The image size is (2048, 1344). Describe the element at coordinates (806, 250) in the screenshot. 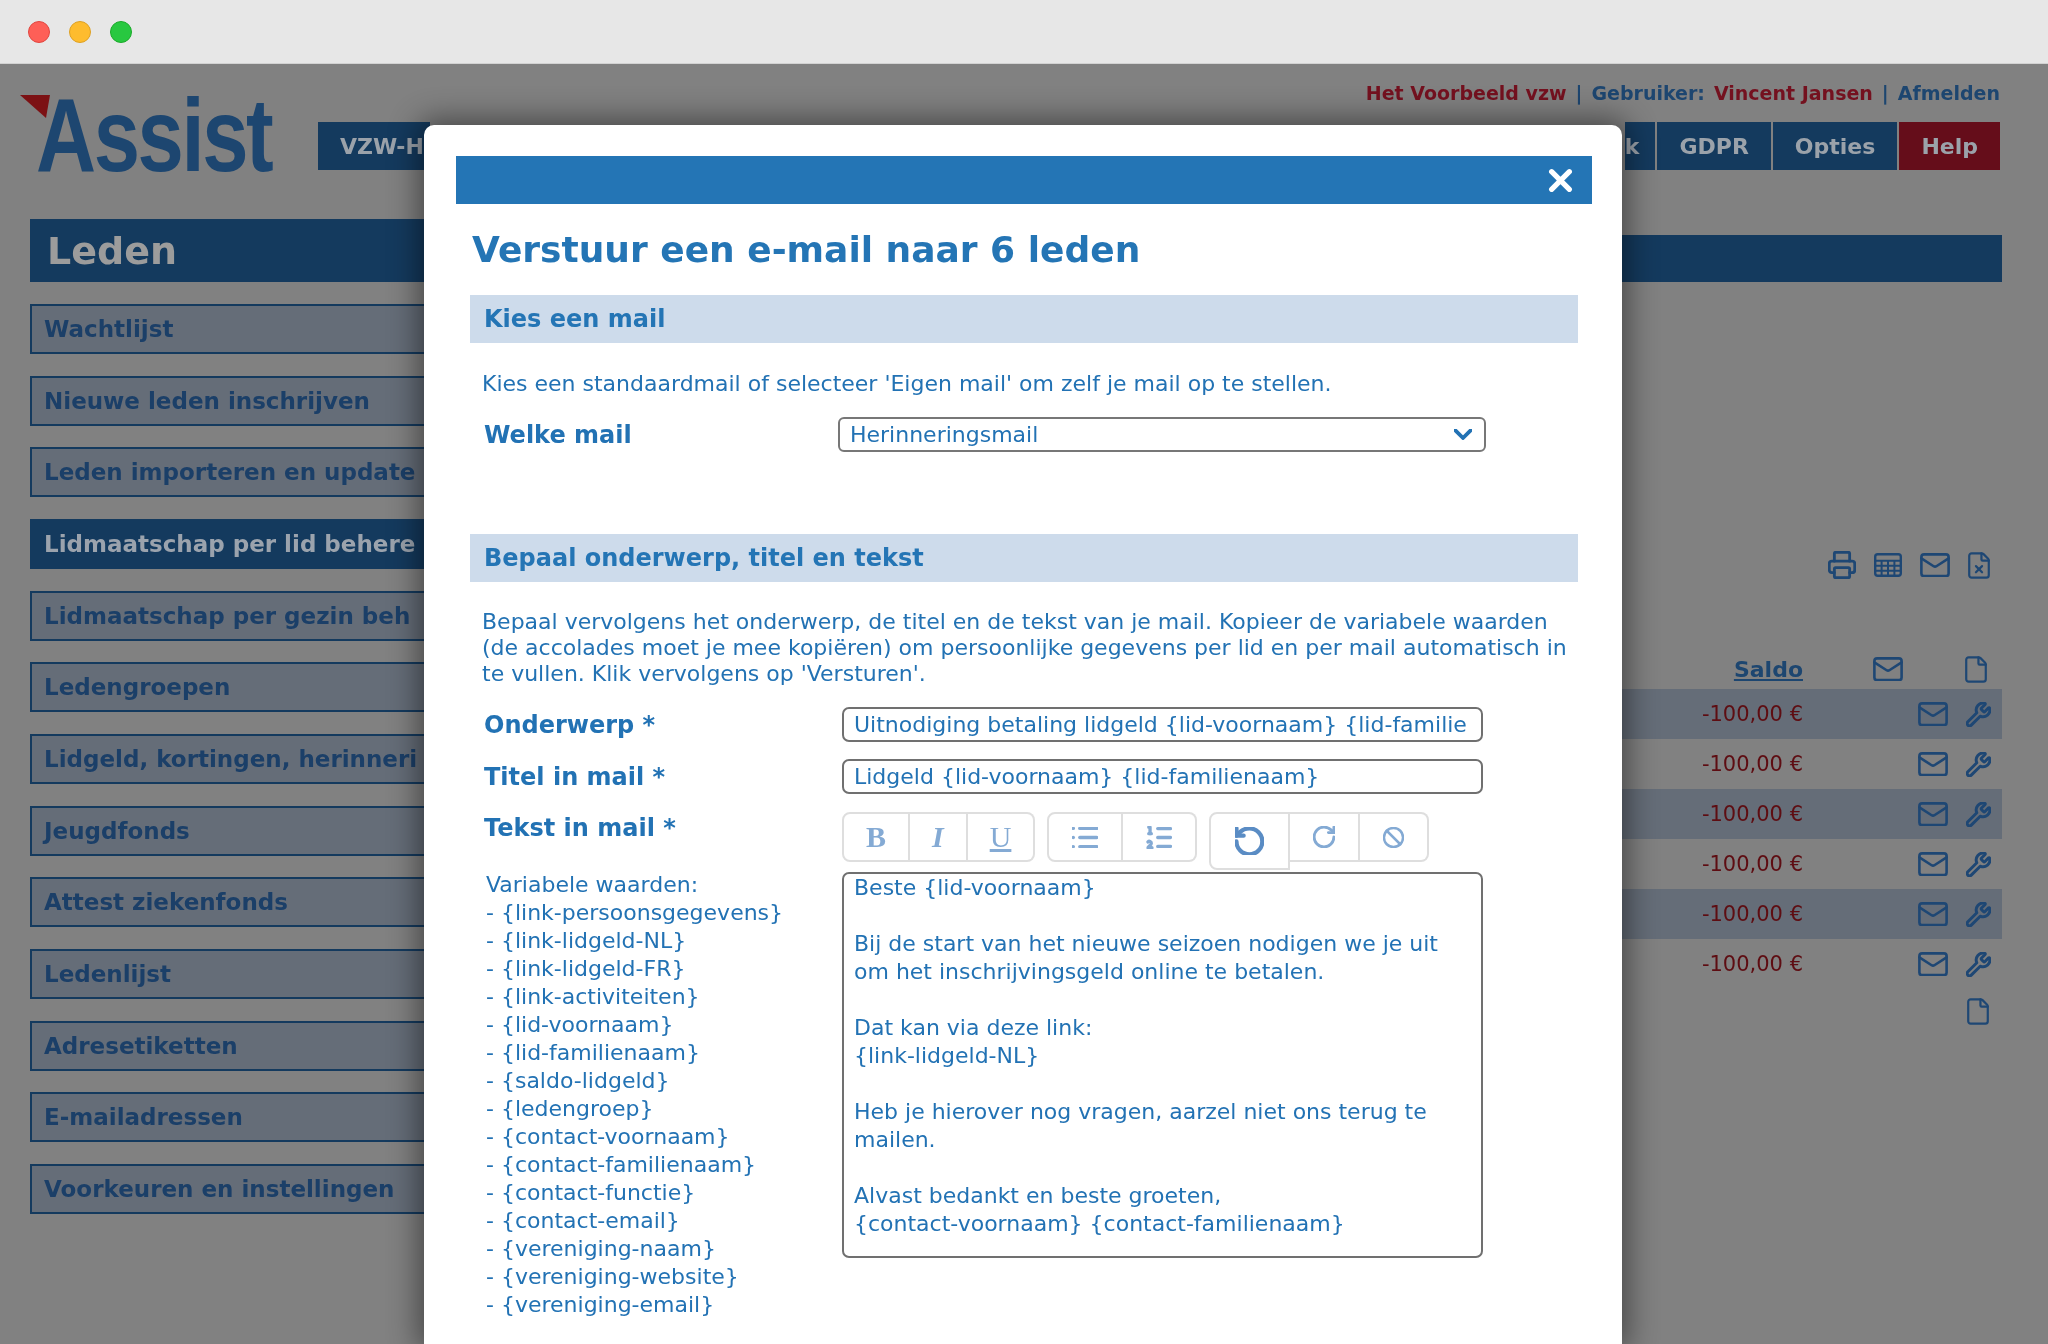

I see `dialog-title: Verstuur een e-mail naar 6 leden` at that location.